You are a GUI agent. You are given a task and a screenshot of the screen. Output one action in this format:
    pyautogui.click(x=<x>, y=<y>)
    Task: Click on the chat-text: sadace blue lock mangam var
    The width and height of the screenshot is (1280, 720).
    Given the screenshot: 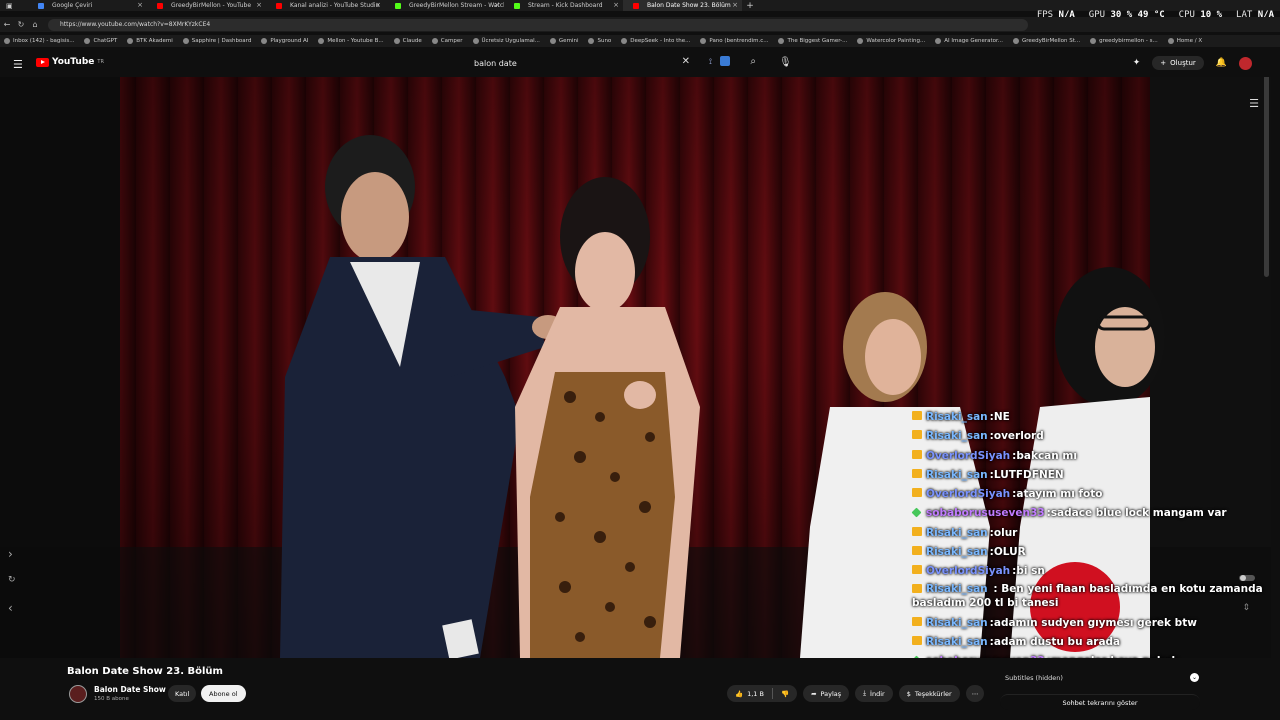 What is the action you would take?
    pyautogui.click(x=1138, y=513)
    